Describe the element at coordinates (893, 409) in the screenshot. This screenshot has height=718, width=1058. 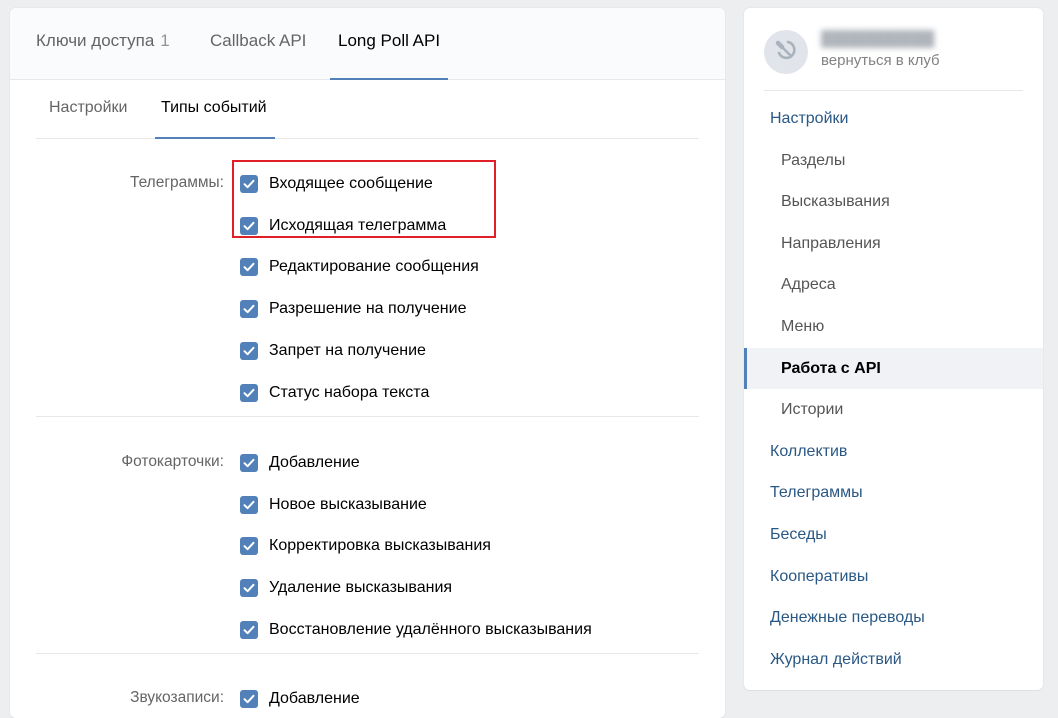
I see `sidebar-item: Истории` at that location.